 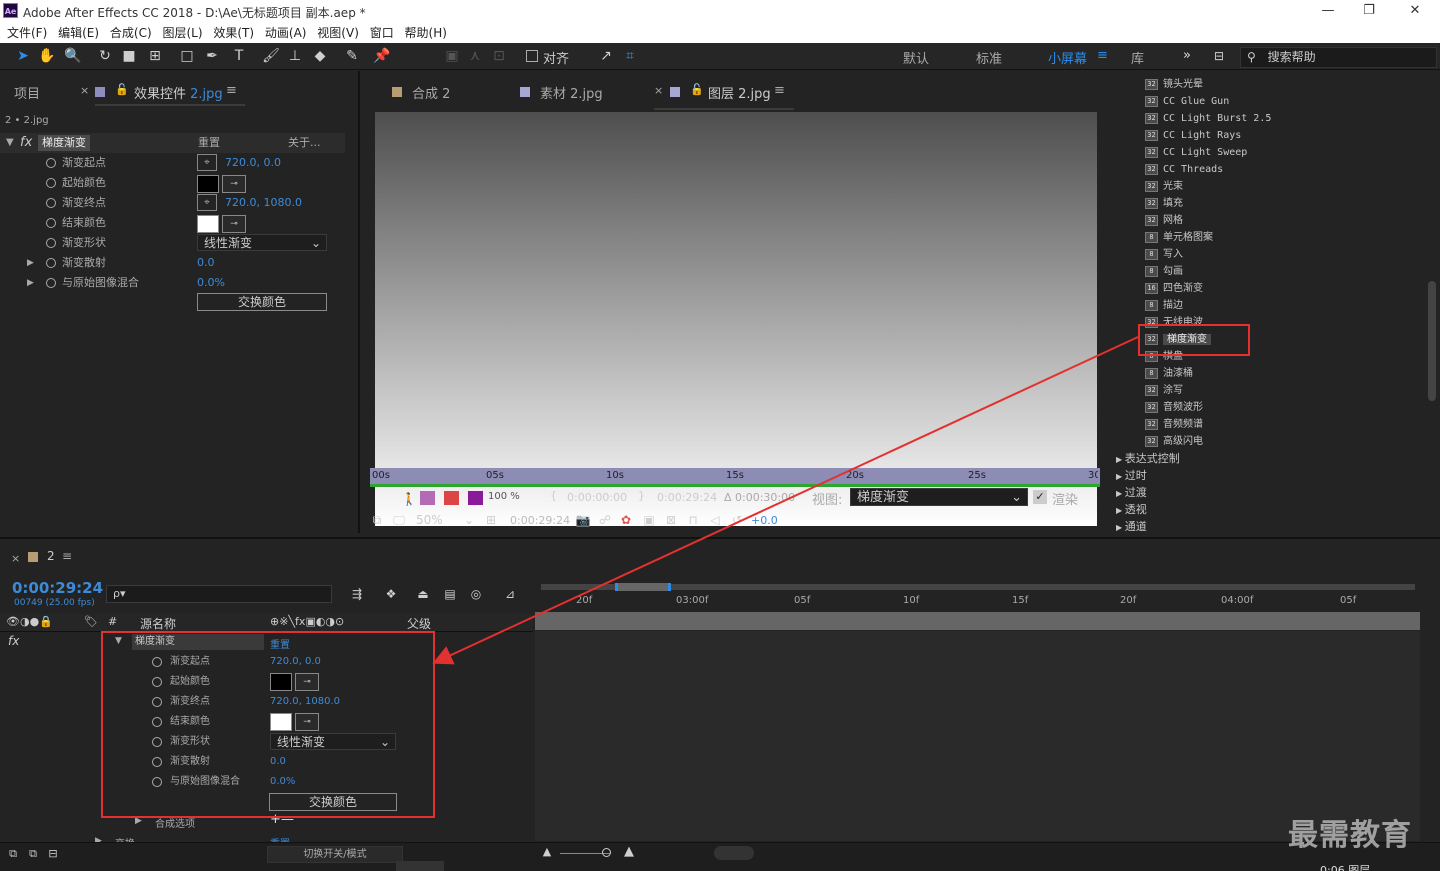 What do you see at coordinates (451, 498) in the screenshot?
I see `tint-icon` at bounding box center [451, 498].